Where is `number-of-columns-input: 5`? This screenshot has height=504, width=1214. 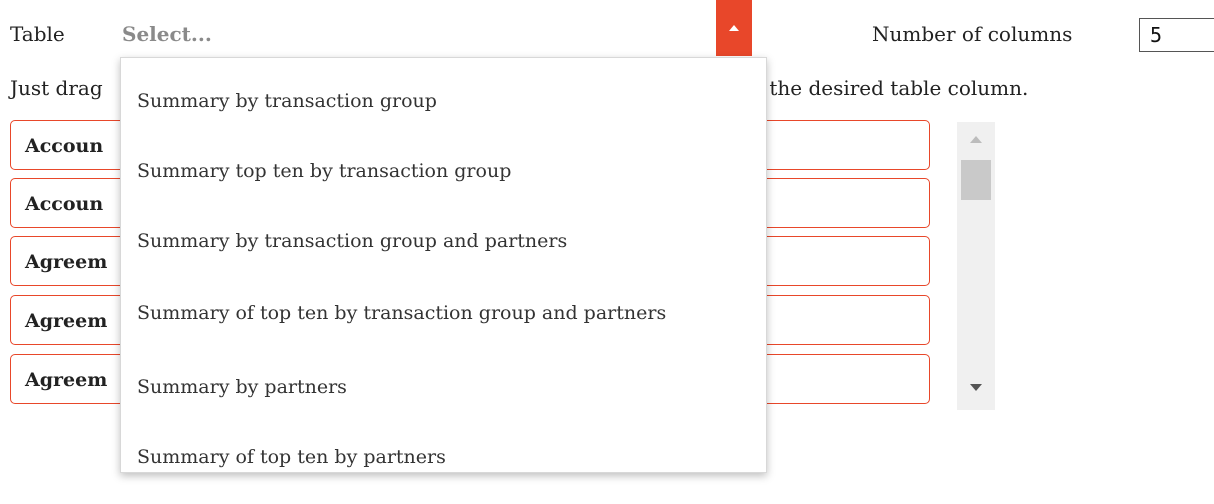 number-of-columns-input: 5 is located at coordinates (1176, 35).